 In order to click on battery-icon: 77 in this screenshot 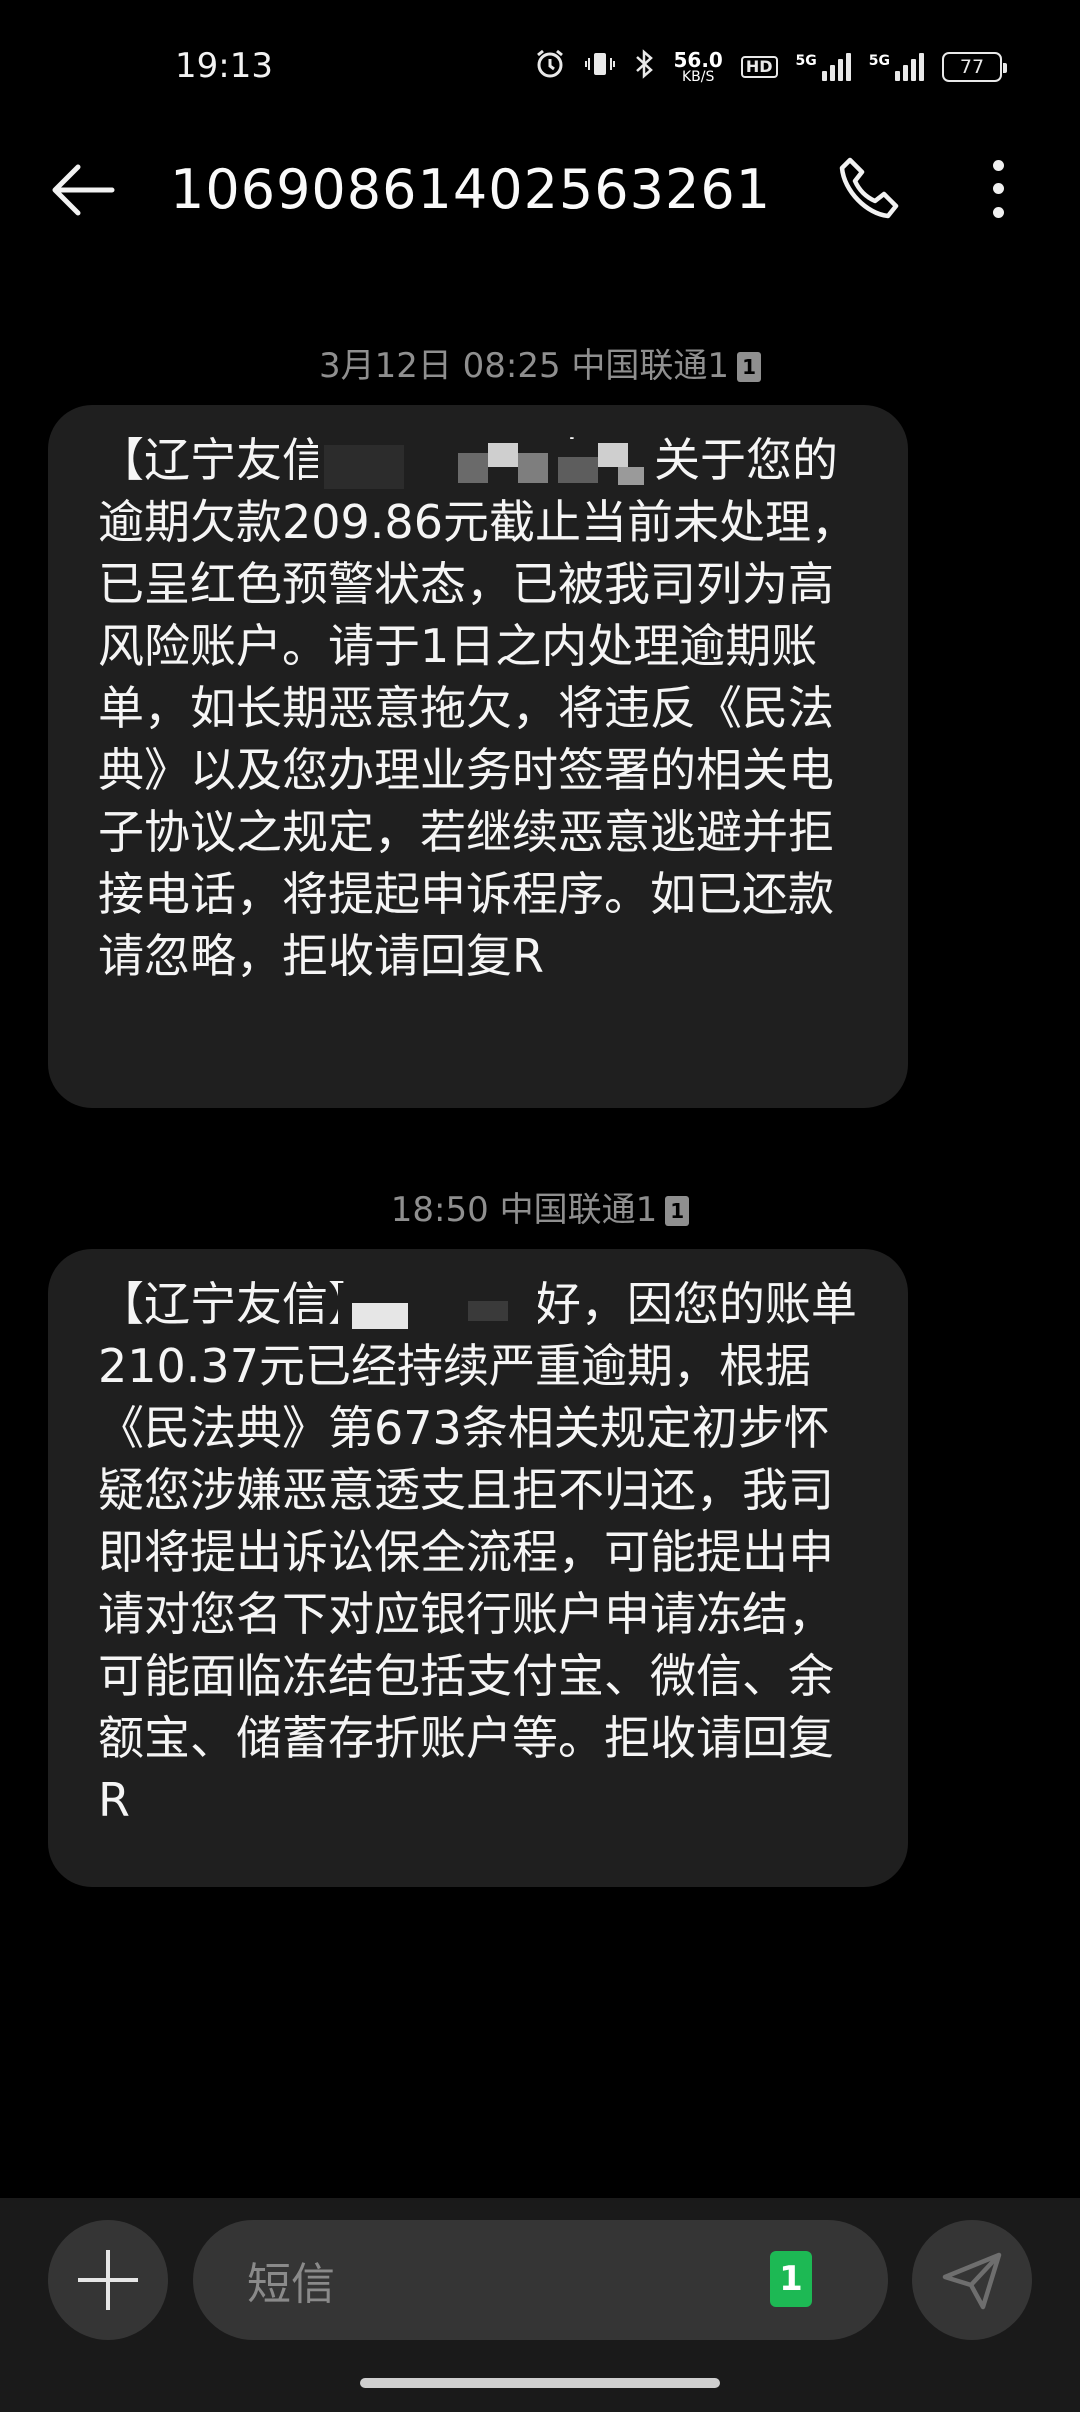, I will do `click(974, 66)`.